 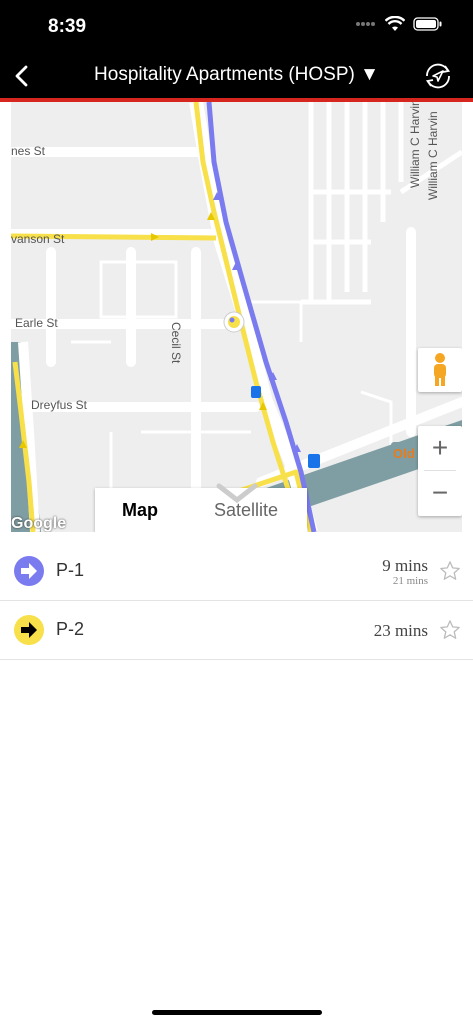 What do you see at coordinates (36, 323) in the screenshot?
I see `map-label-earle-st: Earle St` at bounding box center [36, 323].